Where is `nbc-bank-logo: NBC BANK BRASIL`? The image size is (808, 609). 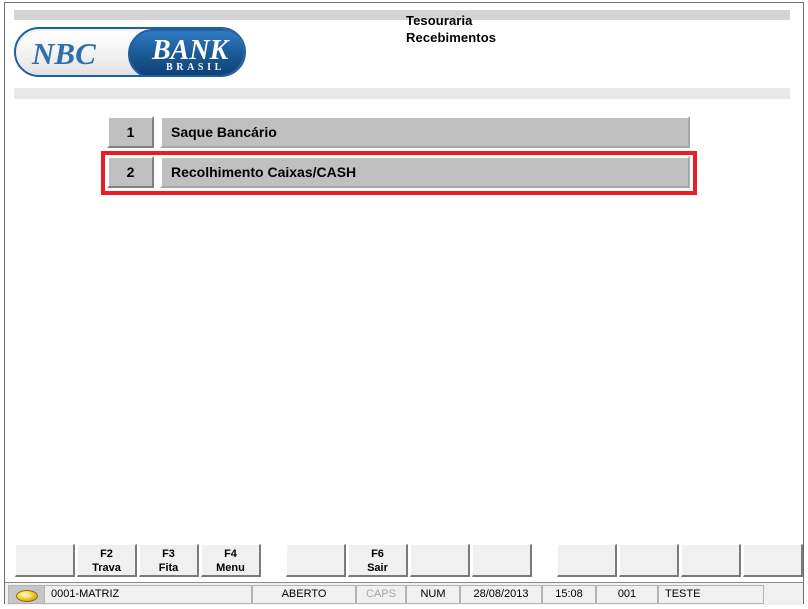
nbc-bank-logo: NBC BANK BRASIL is located at coordinates (130, 52).